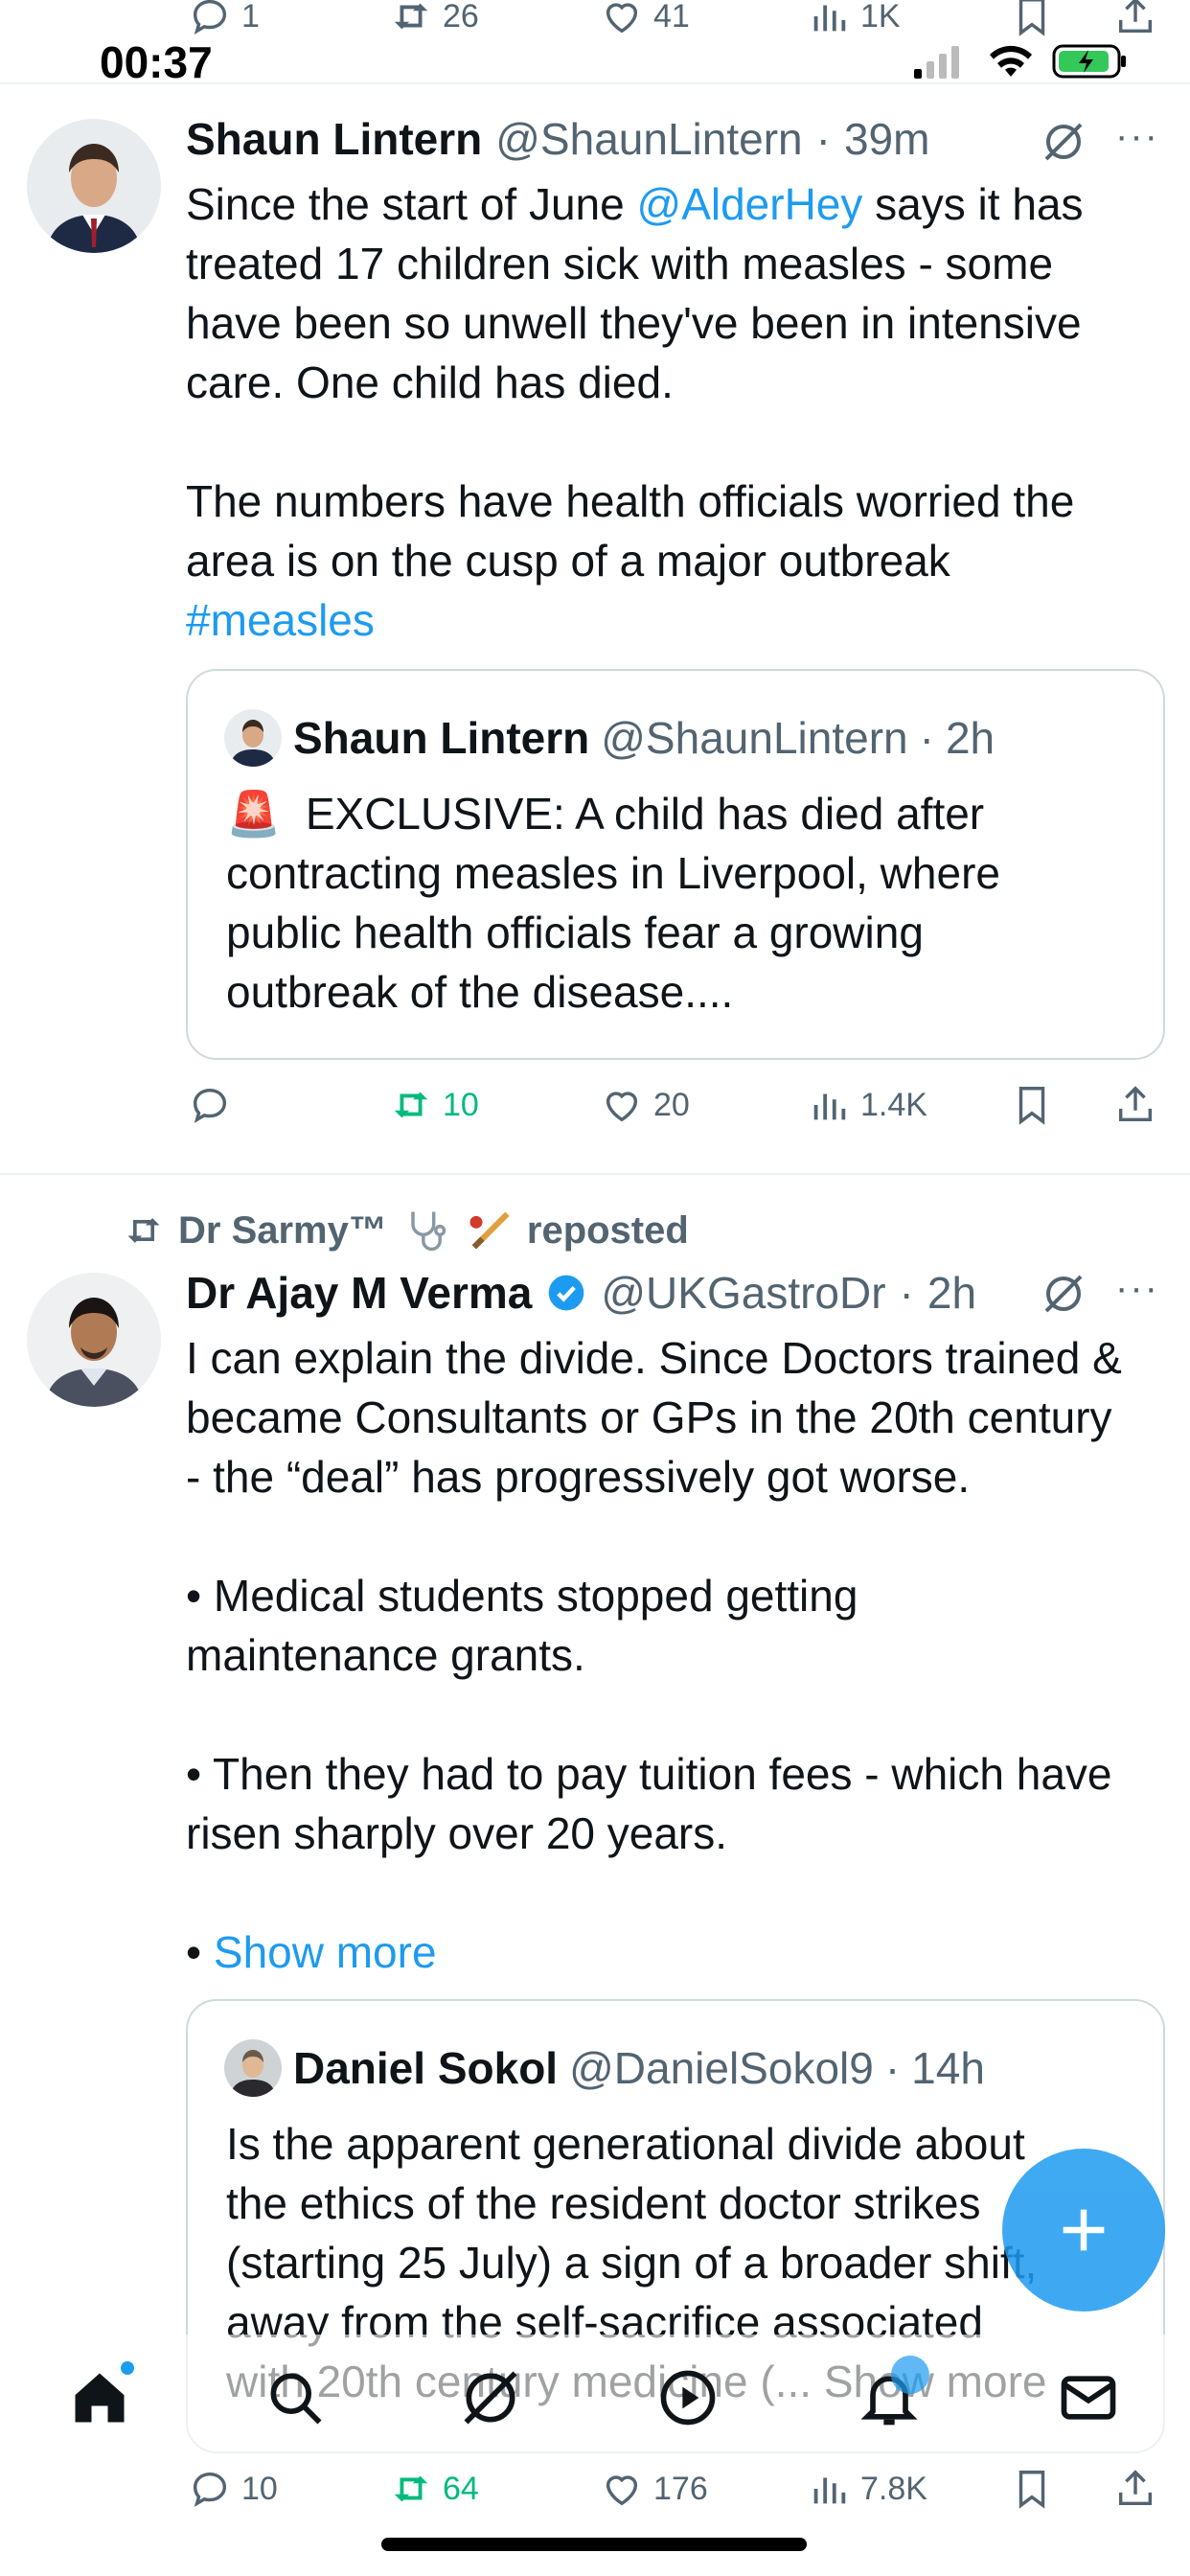 This screenshot has height=2576, width=1190. What do you see at coordinates (887, 139) in the screenshot?
I see `tweet-time: 39m` at bounding box center [887, 139].